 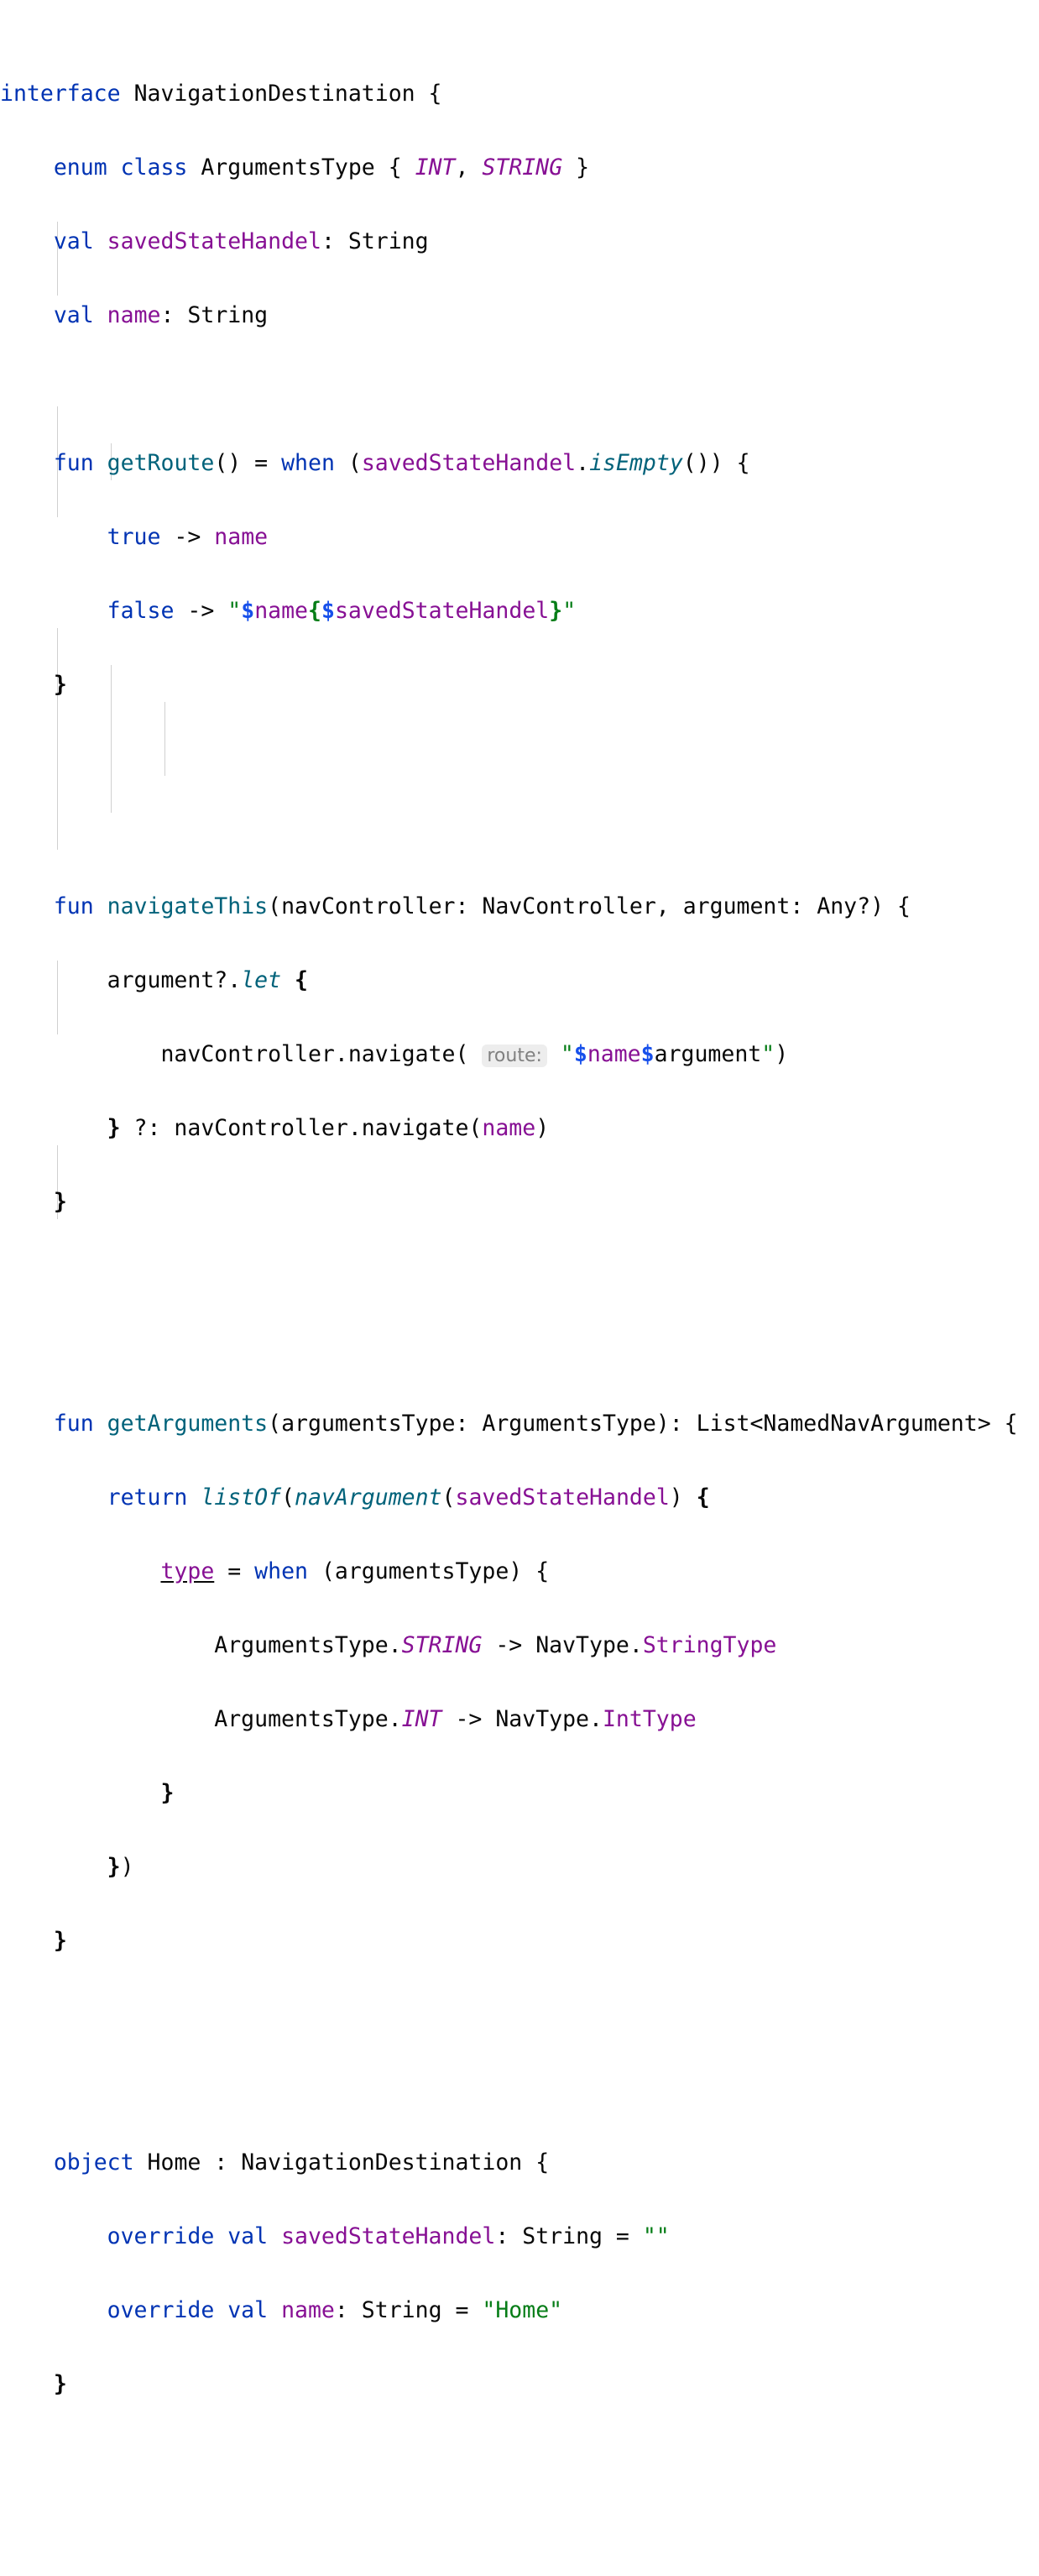 I want to click on code-line-13: argument?.let {, so click(x=154, y=980).